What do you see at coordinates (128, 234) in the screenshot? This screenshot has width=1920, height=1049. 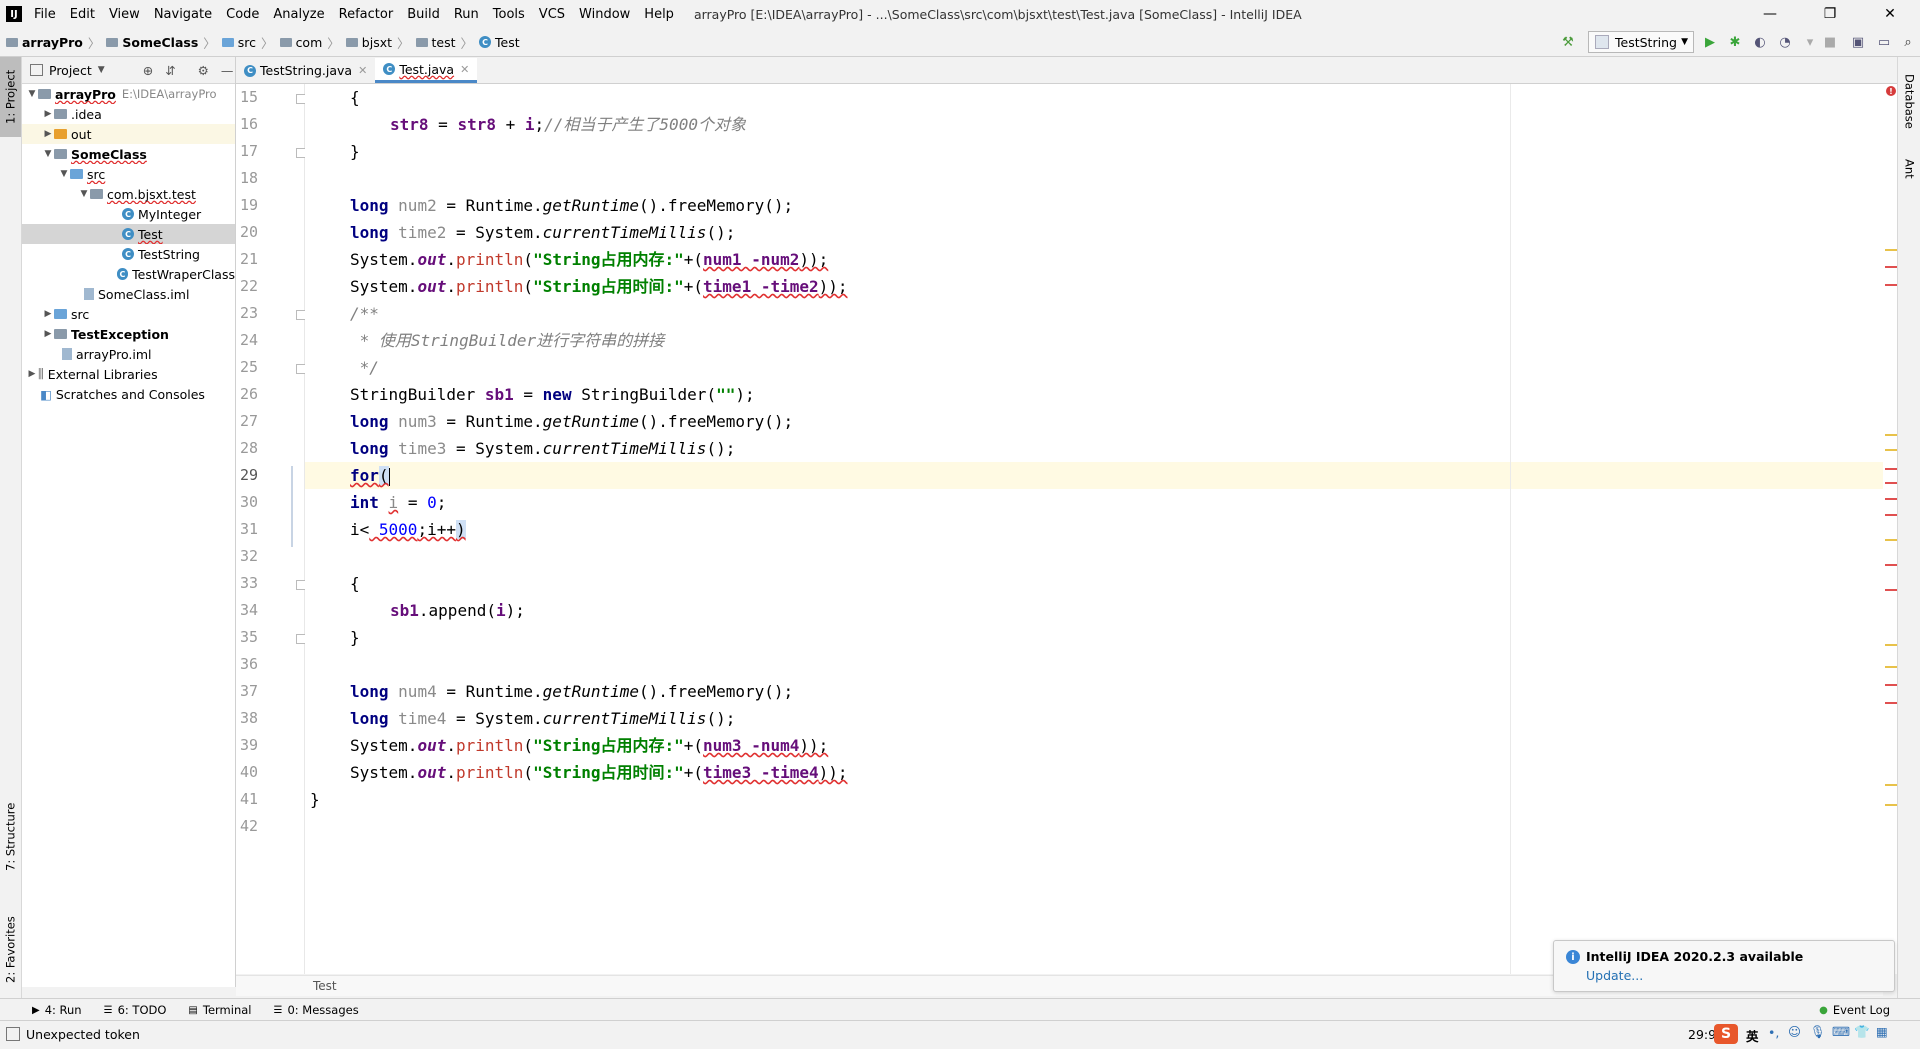 I see `tree-item-test: C Test` at bounding box center [128, 234].